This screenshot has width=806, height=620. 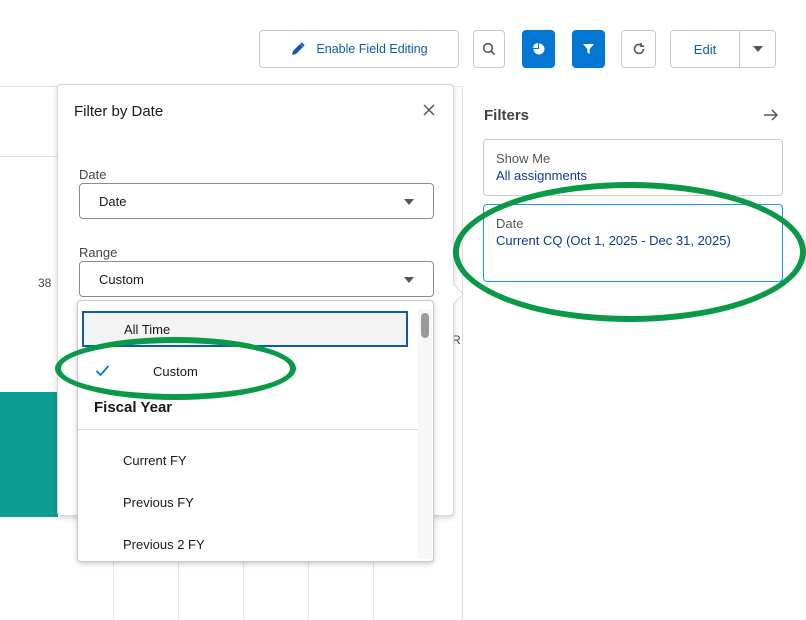 What do you see at coordinates (248, 429) in the screenshot?
I see `group-divider` at bounding box center [248, 429].